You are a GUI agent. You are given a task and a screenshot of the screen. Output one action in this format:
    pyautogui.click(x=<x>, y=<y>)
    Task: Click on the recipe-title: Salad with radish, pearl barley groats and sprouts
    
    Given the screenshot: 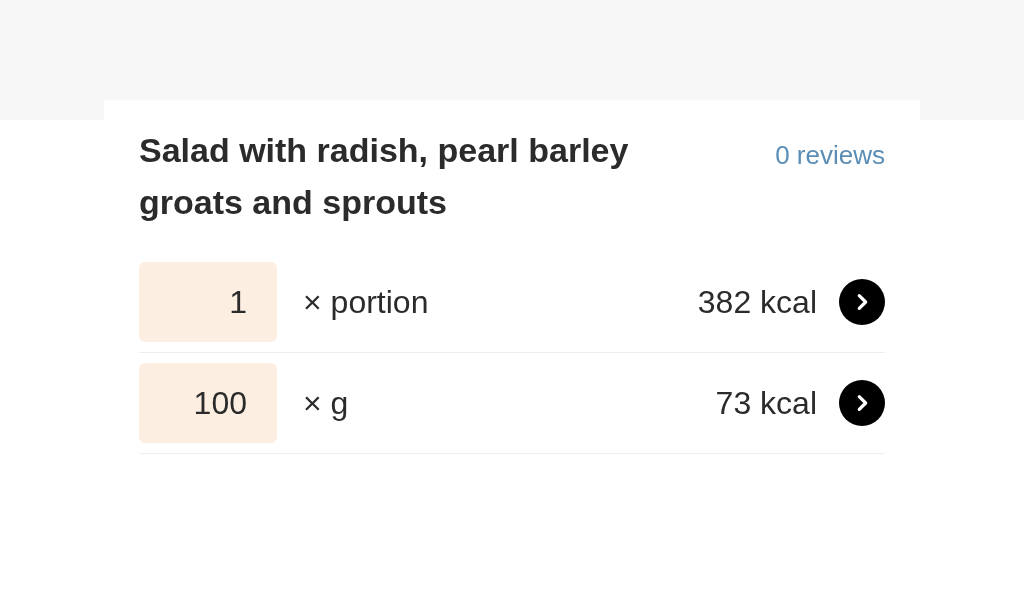 What is the action you would take?
    pyautogui.click(x=384, y=176)
    